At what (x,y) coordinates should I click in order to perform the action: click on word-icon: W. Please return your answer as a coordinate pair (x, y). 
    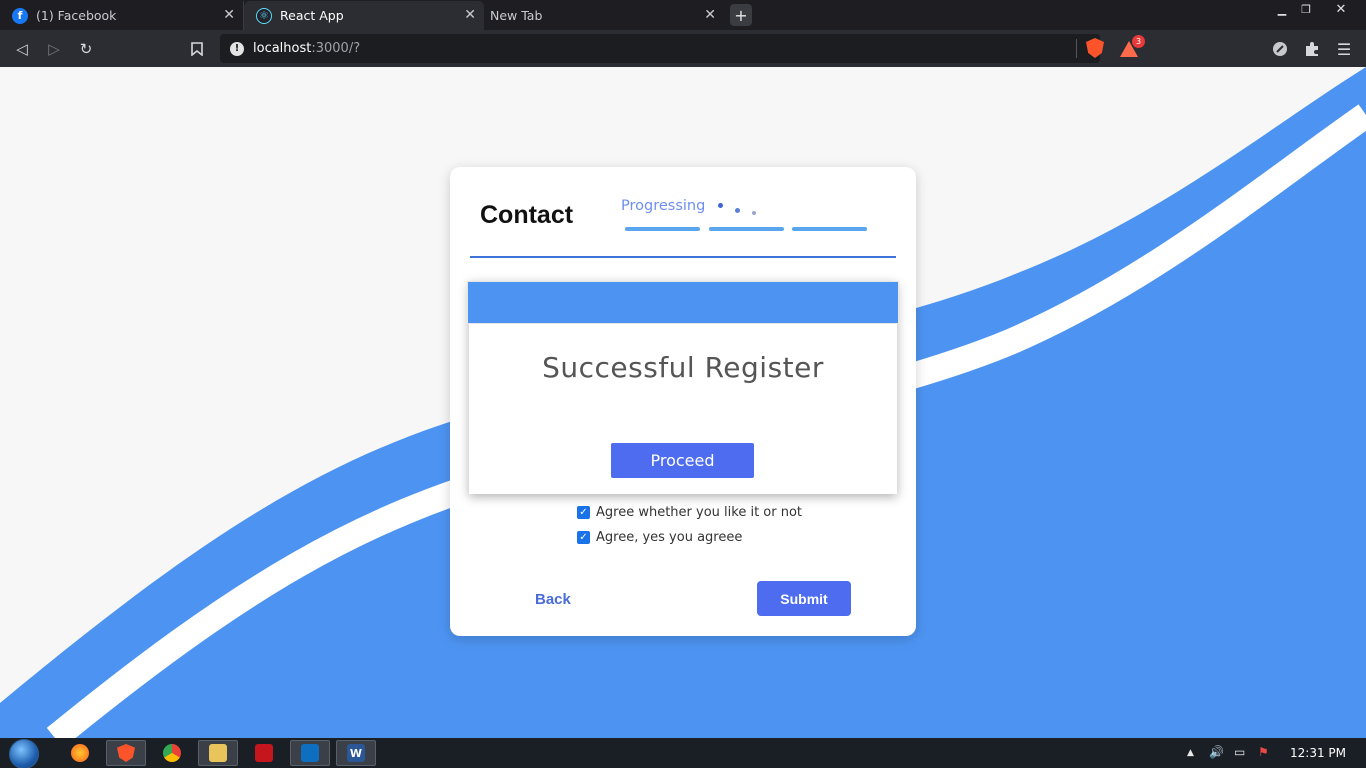
    Looking at the image, I should click on (356, 753).